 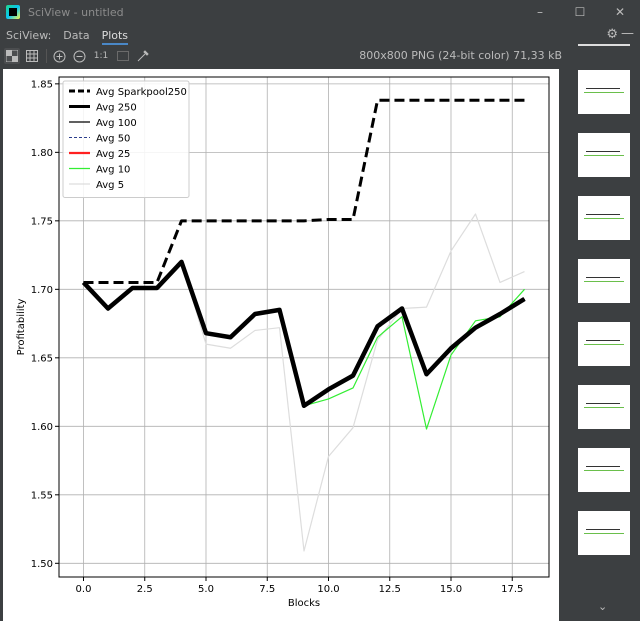 I want to click on sciview-label: SciView:, so click(x=29, y=35).